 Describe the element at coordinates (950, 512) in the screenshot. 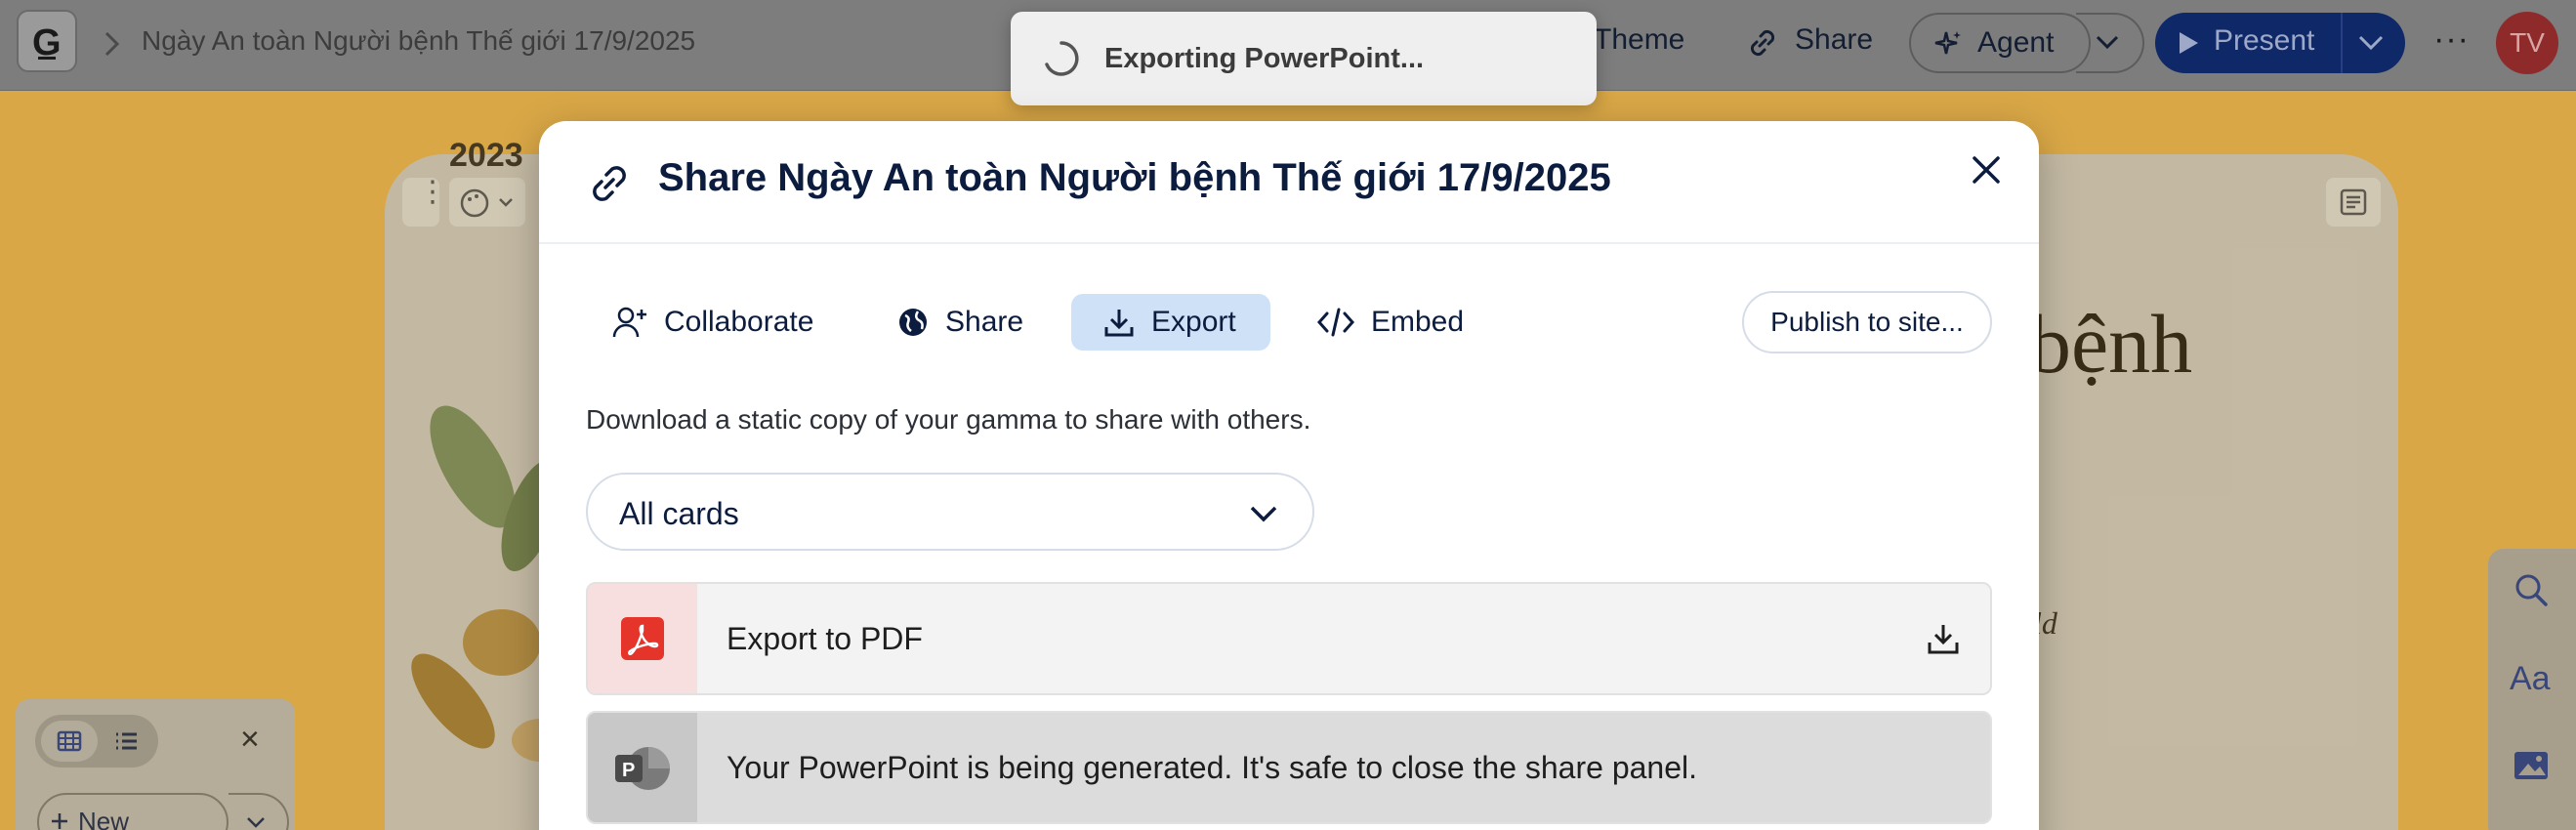

I see `cards-select: All cards` at that location.